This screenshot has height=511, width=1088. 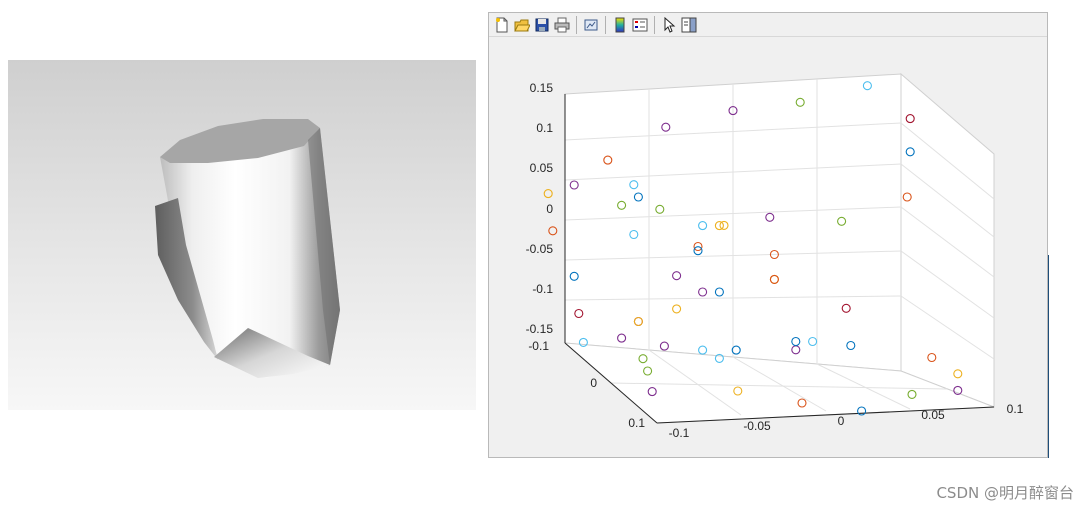 I want to click on figure-toolbar, so click(x=768, y=25).